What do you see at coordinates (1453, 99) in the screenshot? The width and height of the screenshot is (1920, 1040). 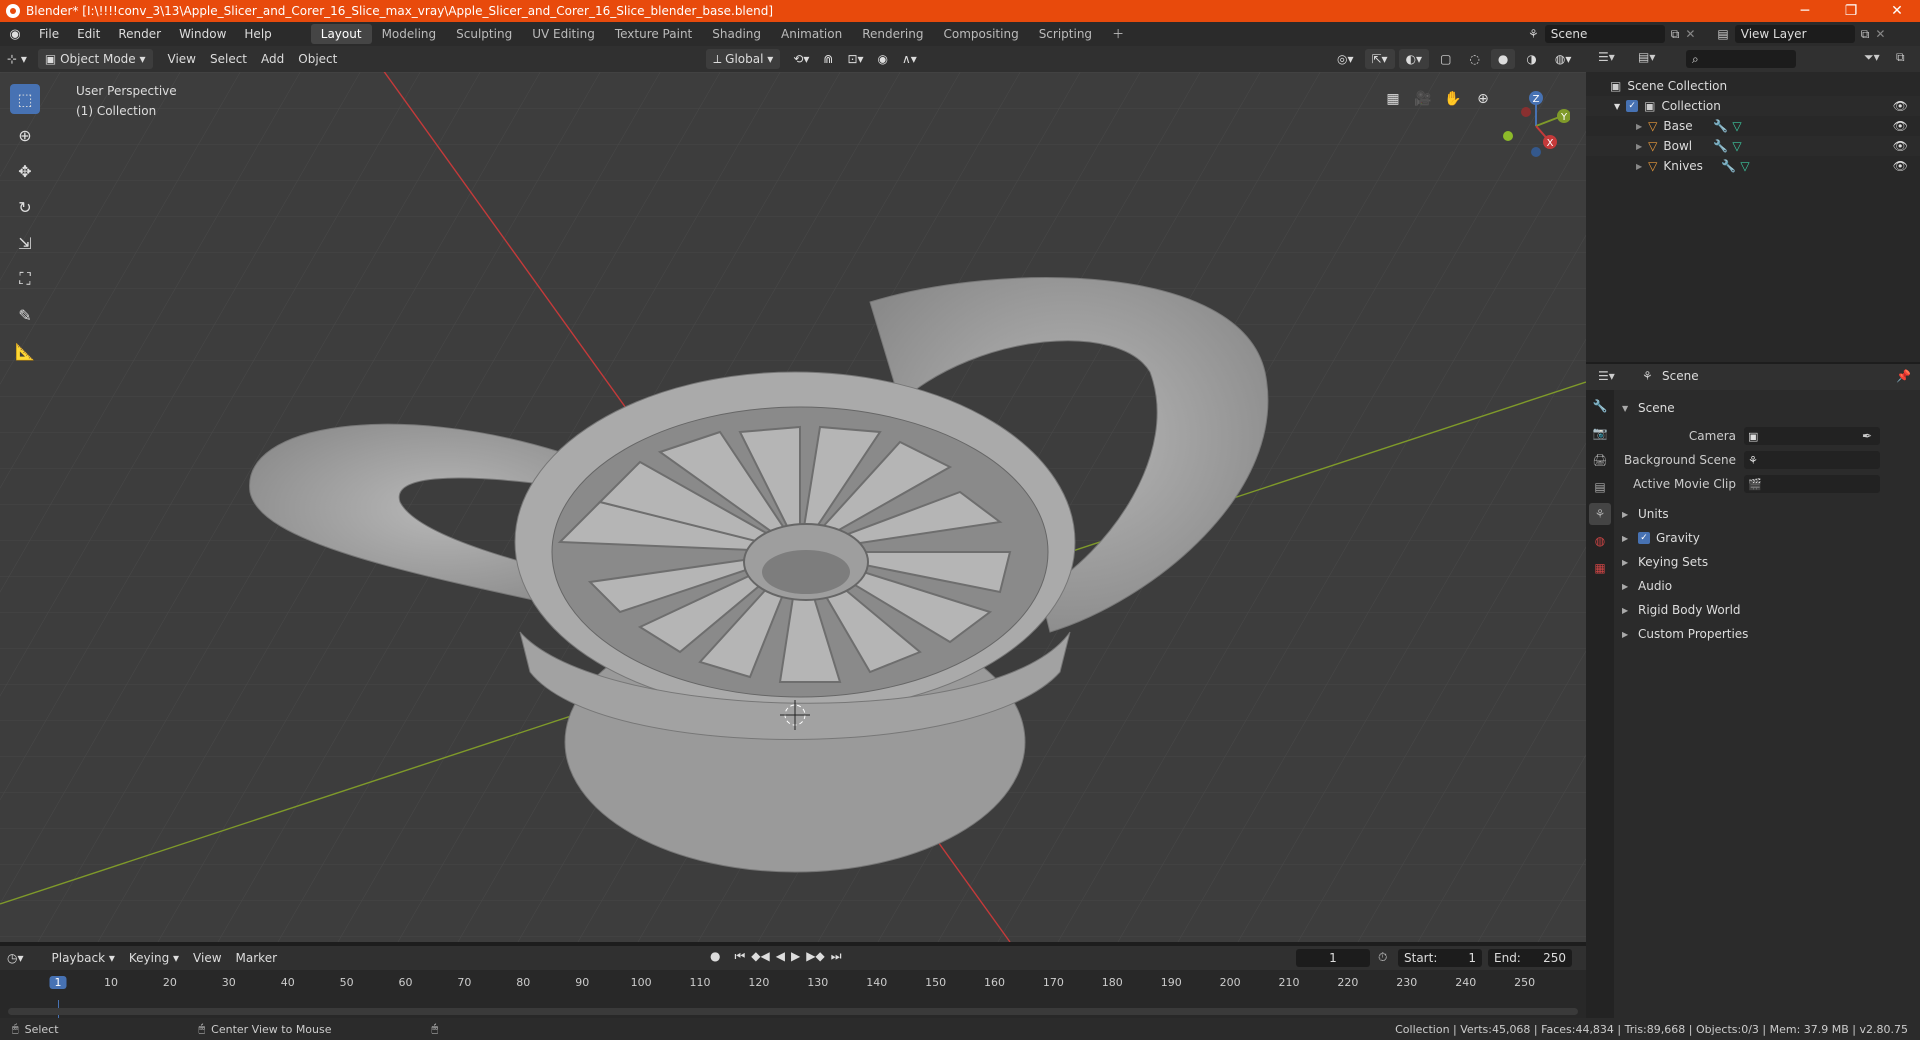 I see `pan-hand-icon: ✋` at bounding box center [1453, 99].